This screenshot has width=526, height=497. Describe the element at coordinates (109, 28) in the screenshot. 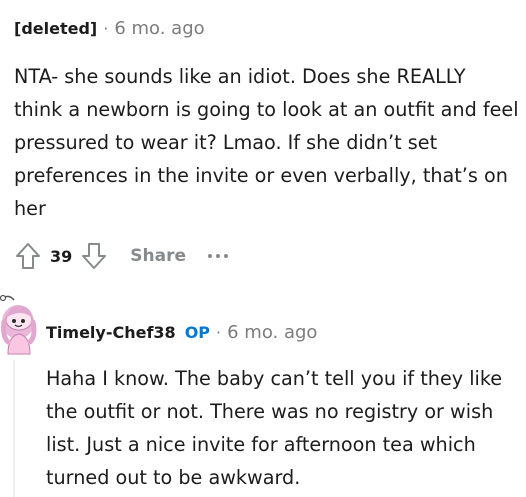

I see `comment-meta: [deleted] · 6 mo. ago` at that location.